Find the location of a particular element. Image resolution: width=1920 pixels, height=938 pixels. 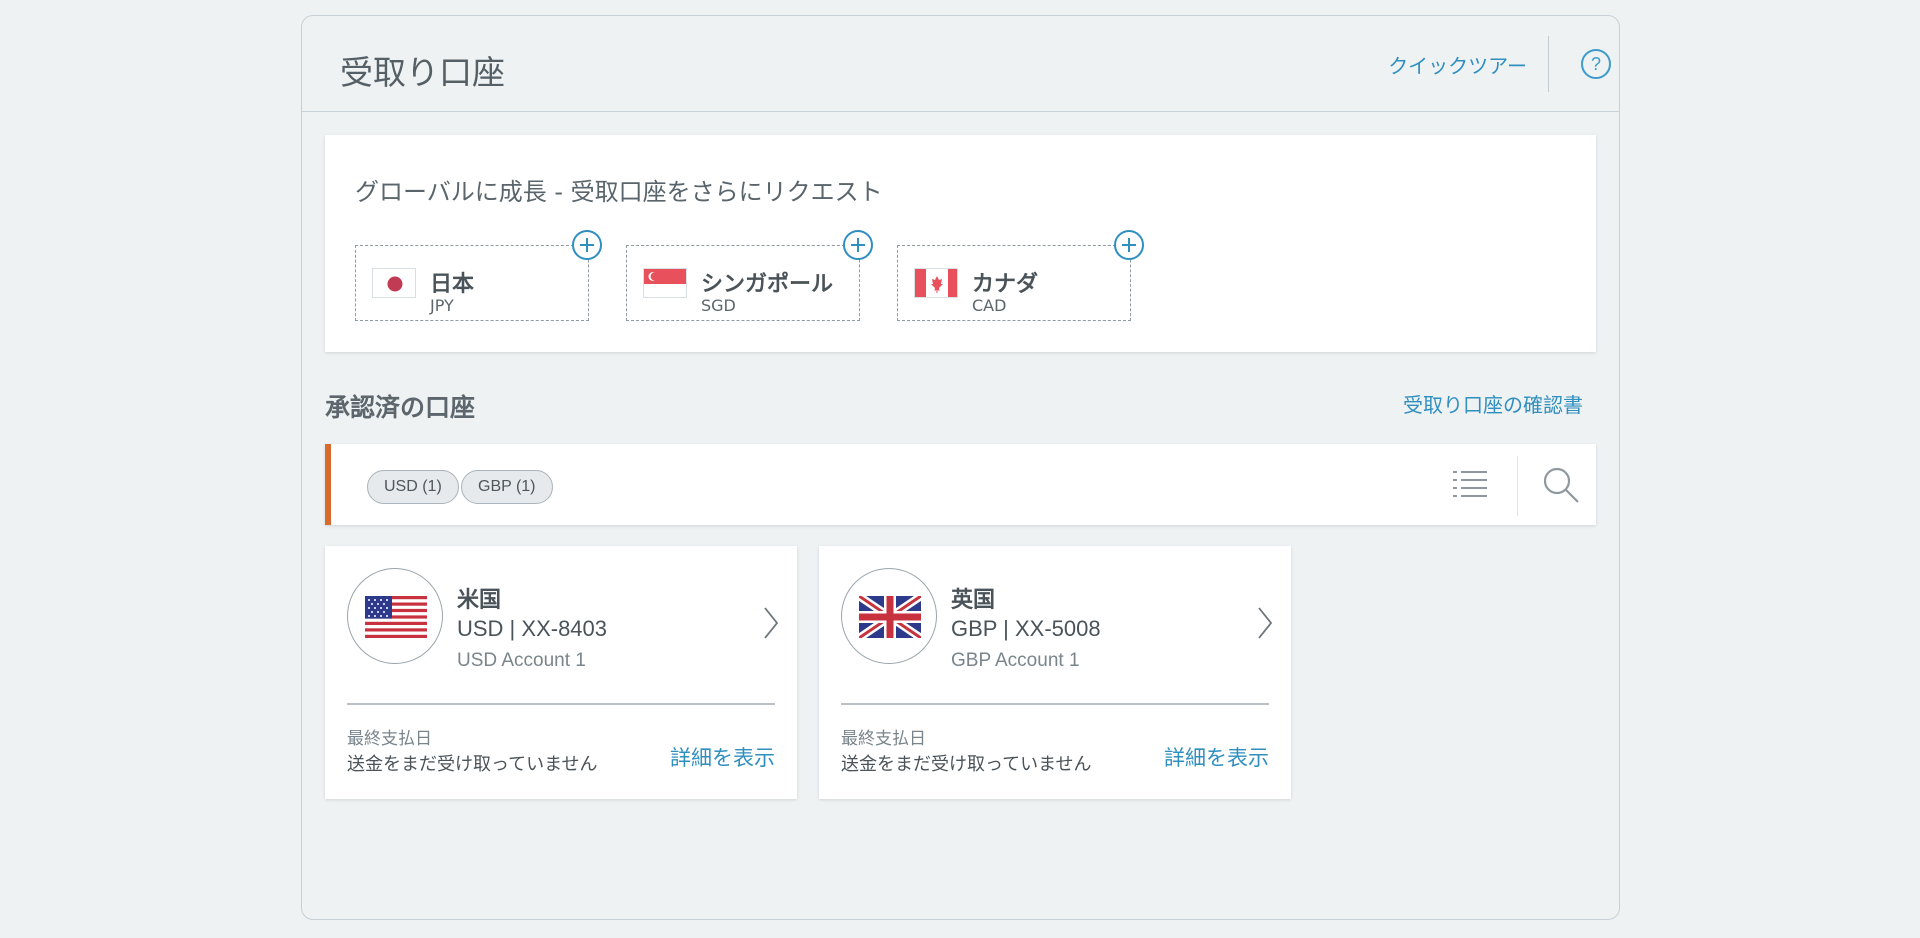

country-tile-singapore: シンガポール SGD is located at coordinates (749, 275).